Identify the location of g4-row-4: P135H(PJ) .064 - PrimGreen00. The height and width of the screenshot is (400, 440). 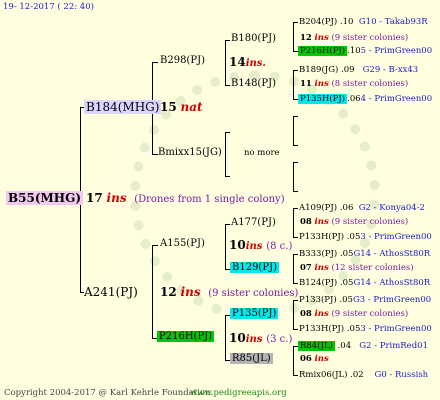
(365, 99).